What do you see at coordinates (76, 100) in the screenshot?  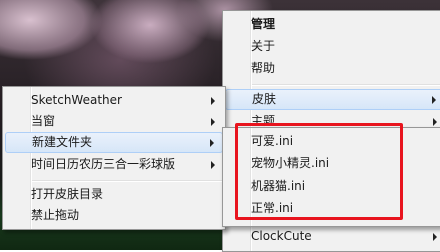 I see `menu-item-label: SketchWeather` at bounding box center [76, 100].